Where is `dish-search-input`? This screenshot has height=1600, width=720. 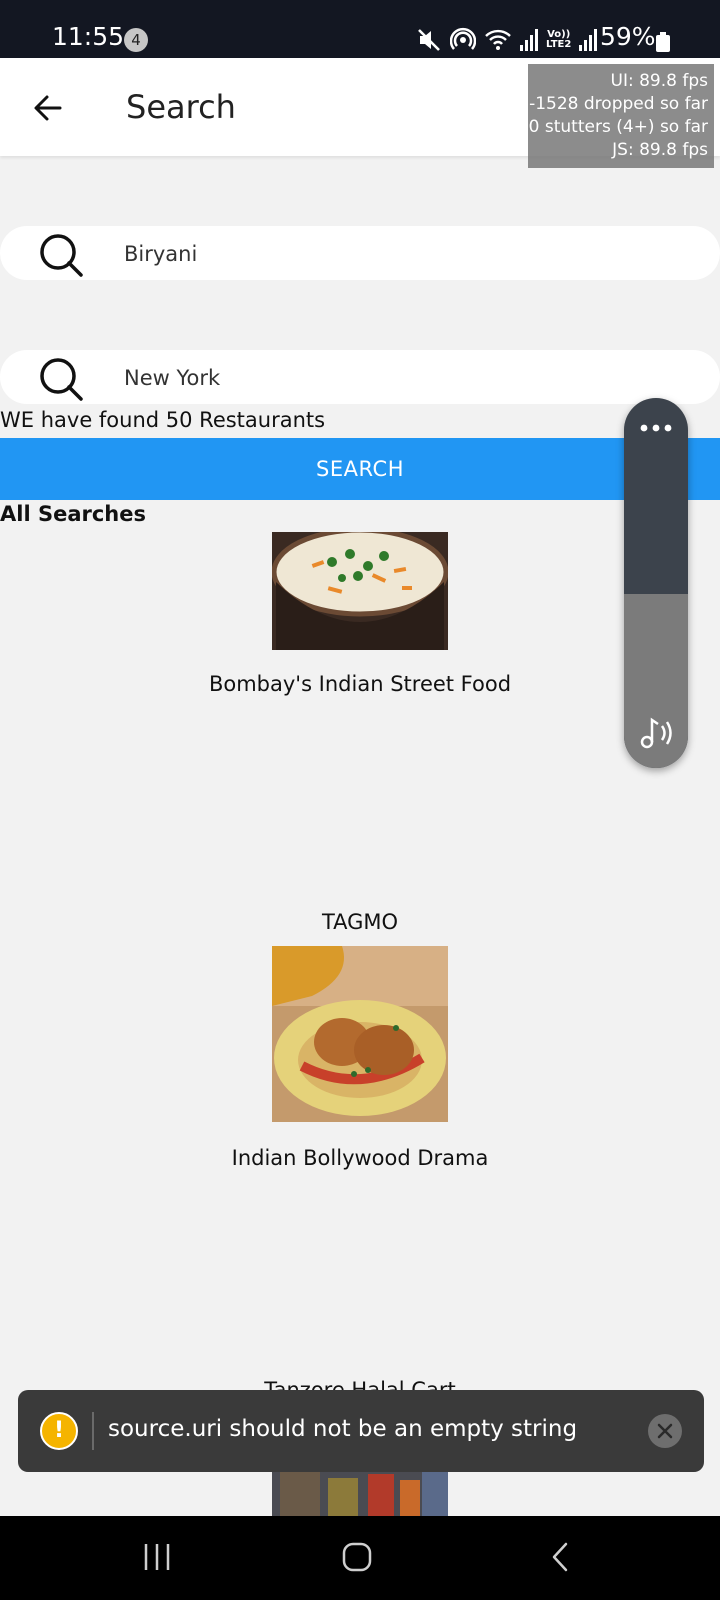
dish-search-input is located at coordinates (404, 254).